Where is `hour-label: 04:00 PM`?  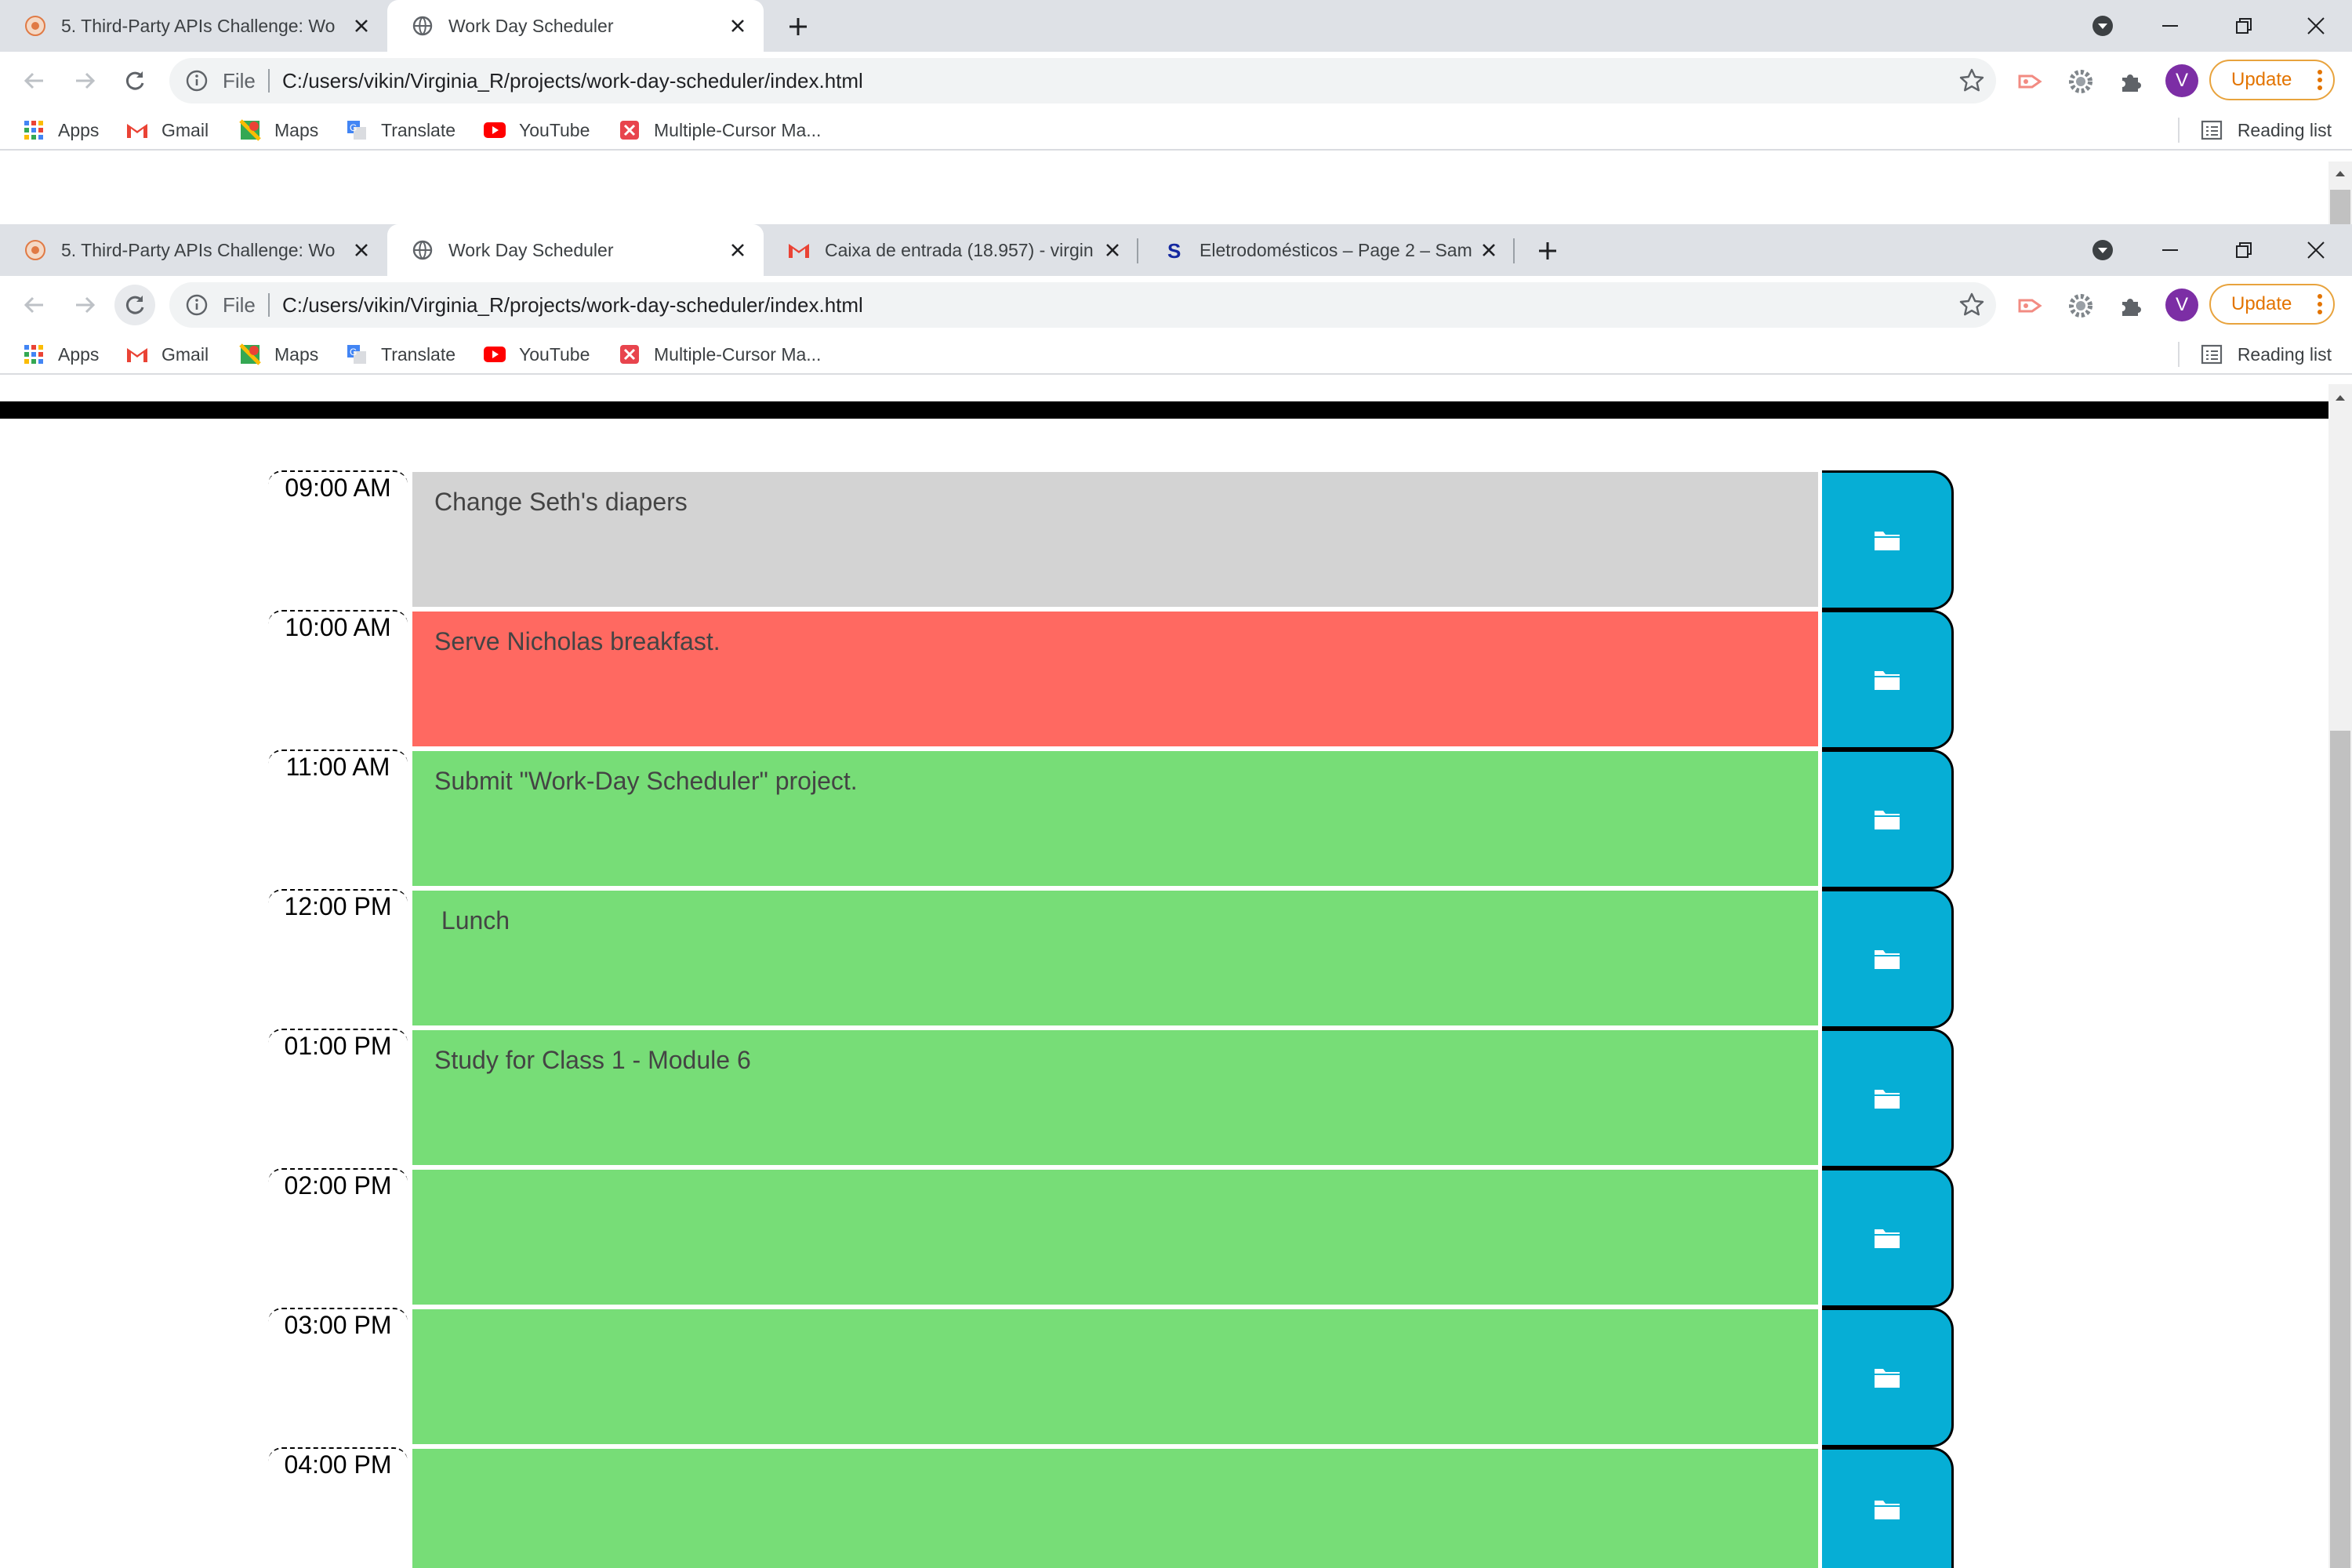 hour-label: 04:00 PM is located at coordinates (338, 1507).